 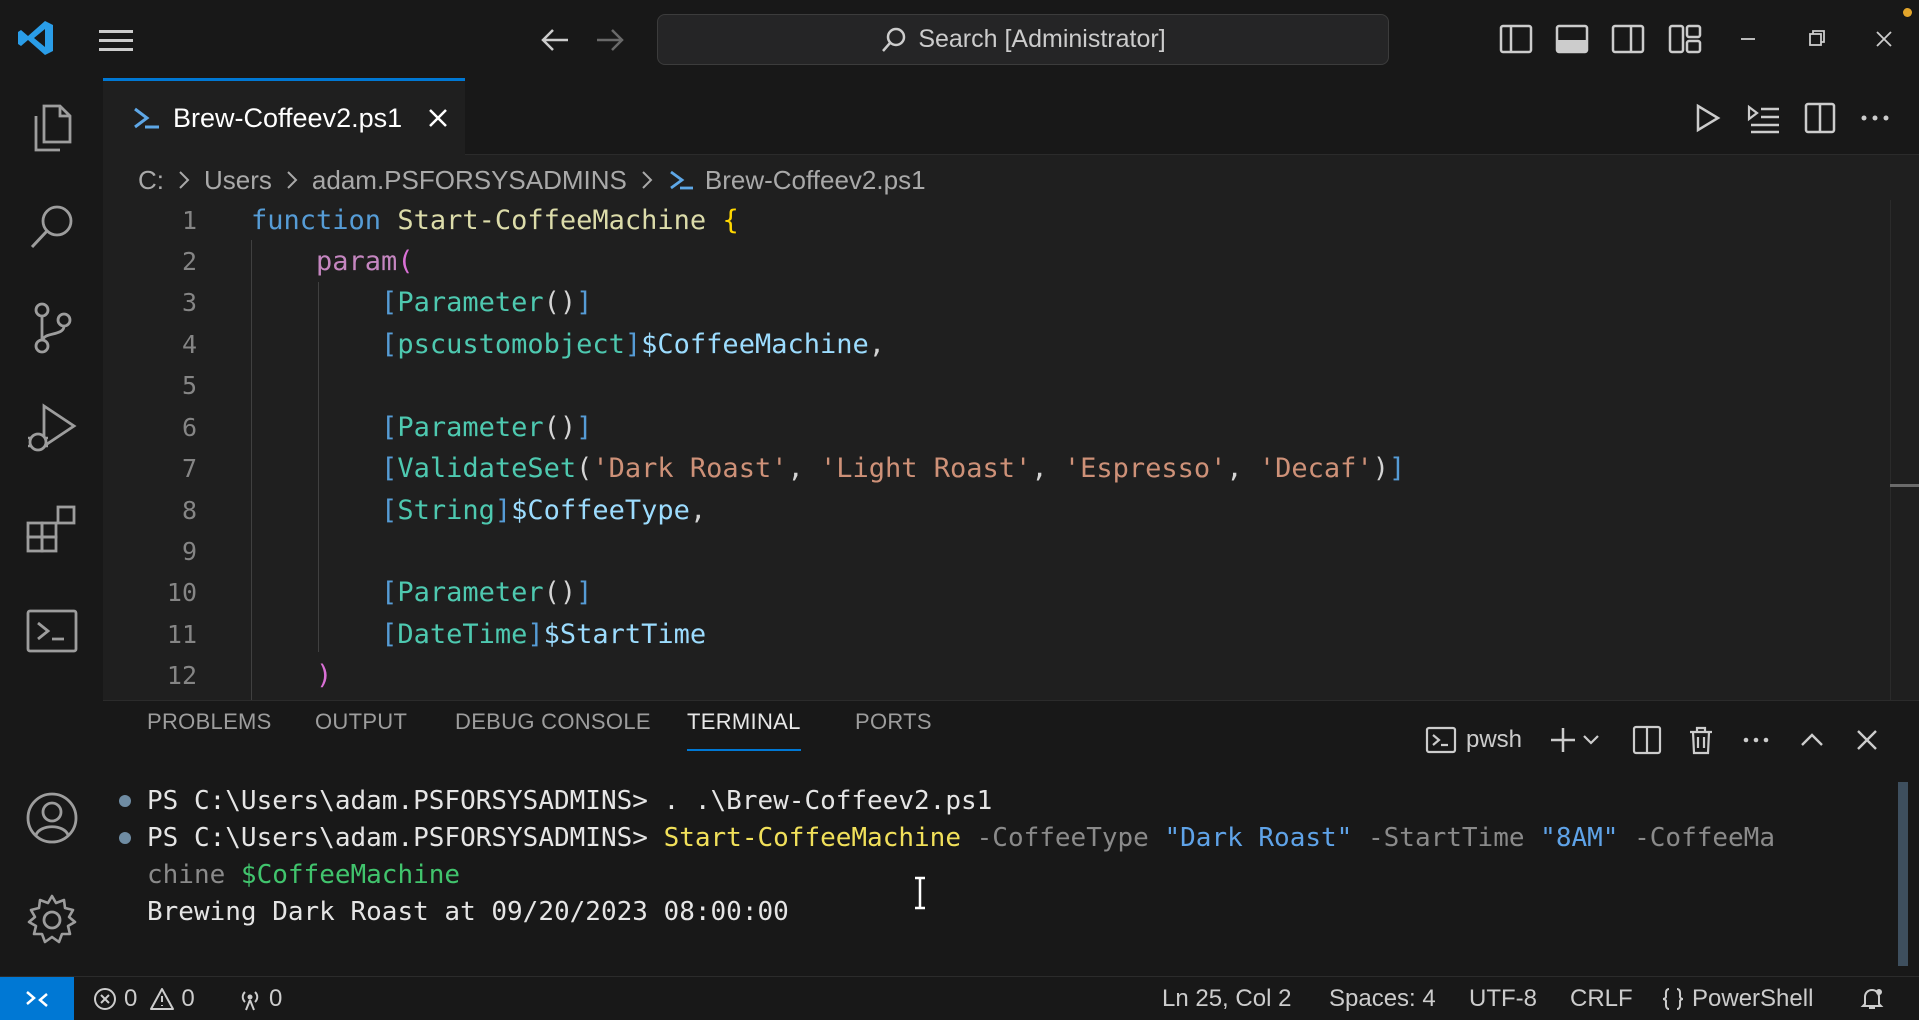 I want to click on notifications-button, so click(x=1872, y=998).